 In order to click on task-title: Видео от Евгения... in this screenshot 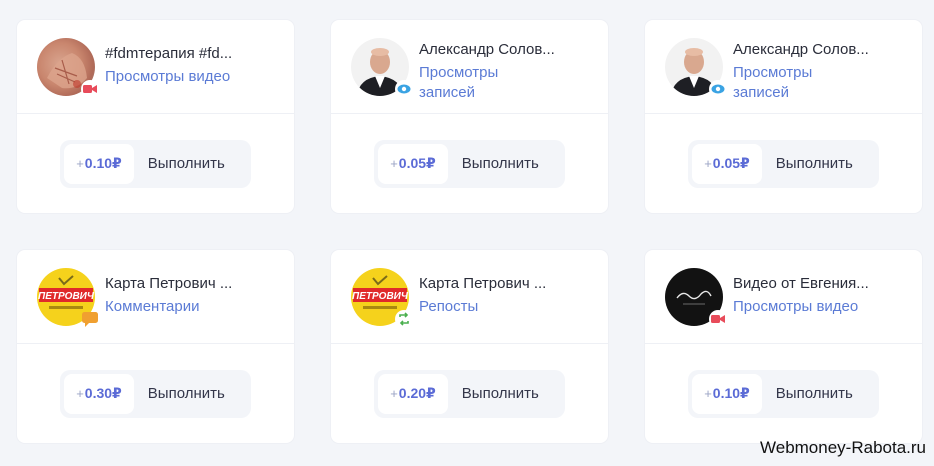, I will do `click(813, 284)`.